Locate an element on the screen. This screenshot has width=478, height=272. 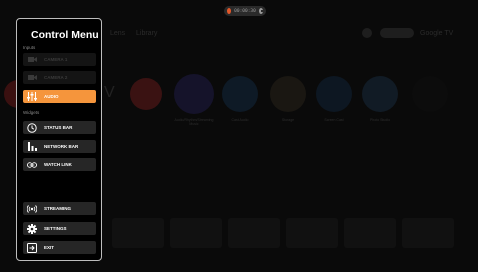
menu-item-label: AUDIO is located at coordinates (51, 96).